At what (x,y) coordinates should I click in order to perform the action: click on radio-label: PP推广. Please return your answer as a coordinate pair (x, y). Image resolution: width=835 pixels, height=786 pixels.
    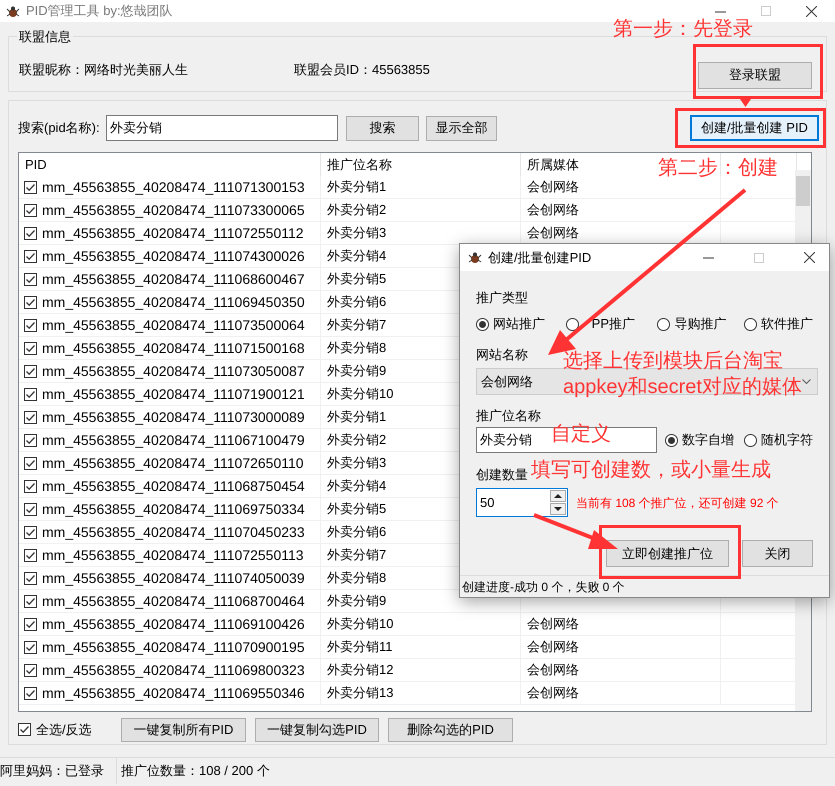
    Looking at the image, I should click on (612, 324).